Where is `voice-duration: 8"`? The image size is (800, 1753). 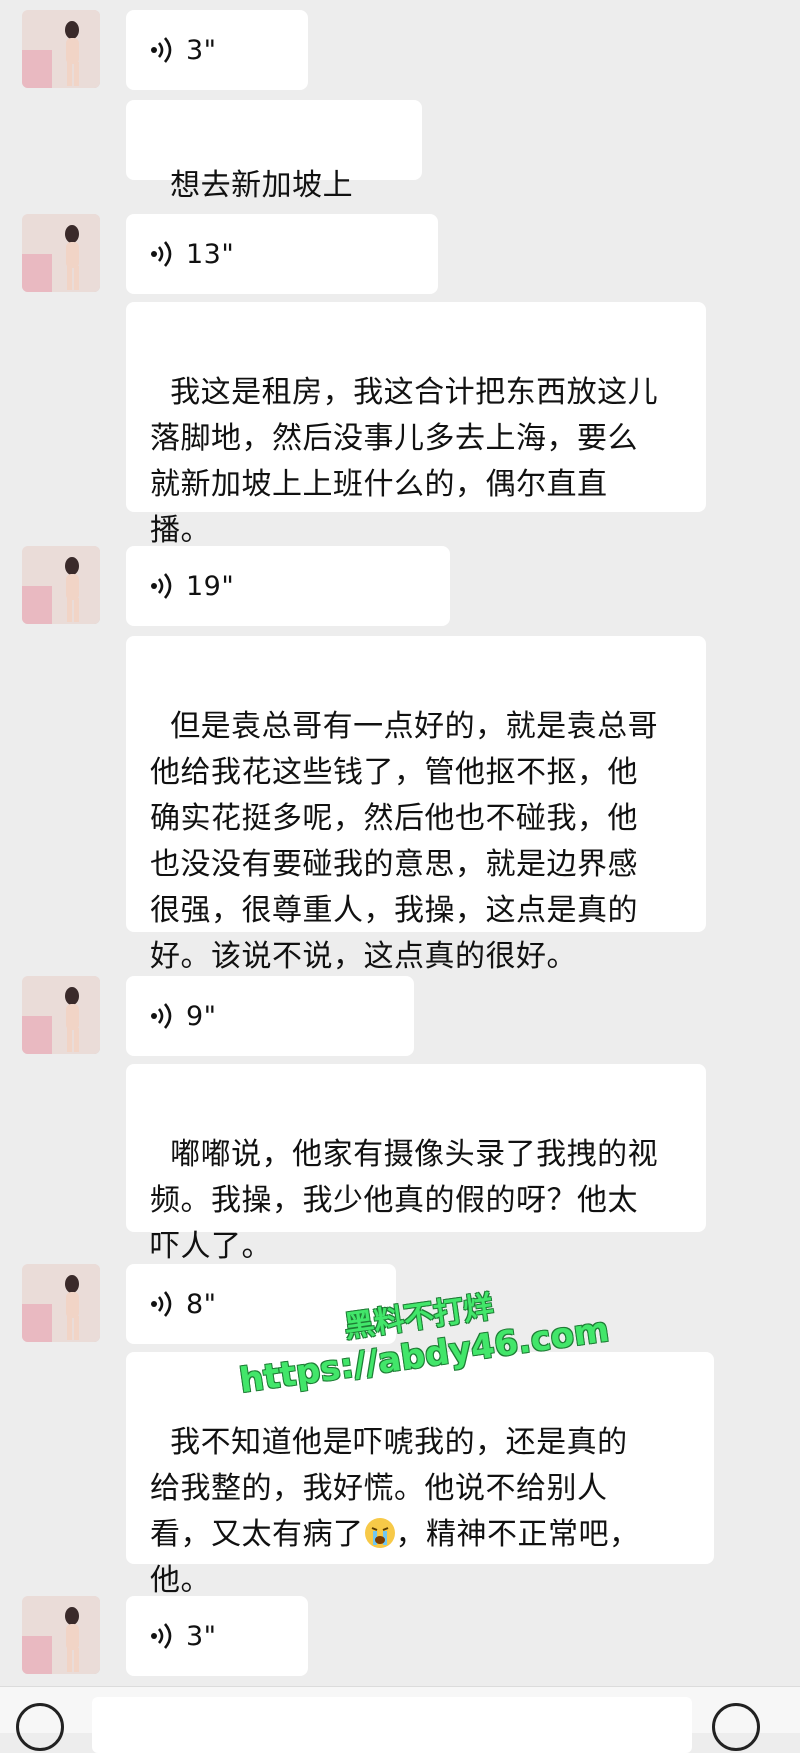 voice-duration: 8" is located at coordinates (201, 1304).